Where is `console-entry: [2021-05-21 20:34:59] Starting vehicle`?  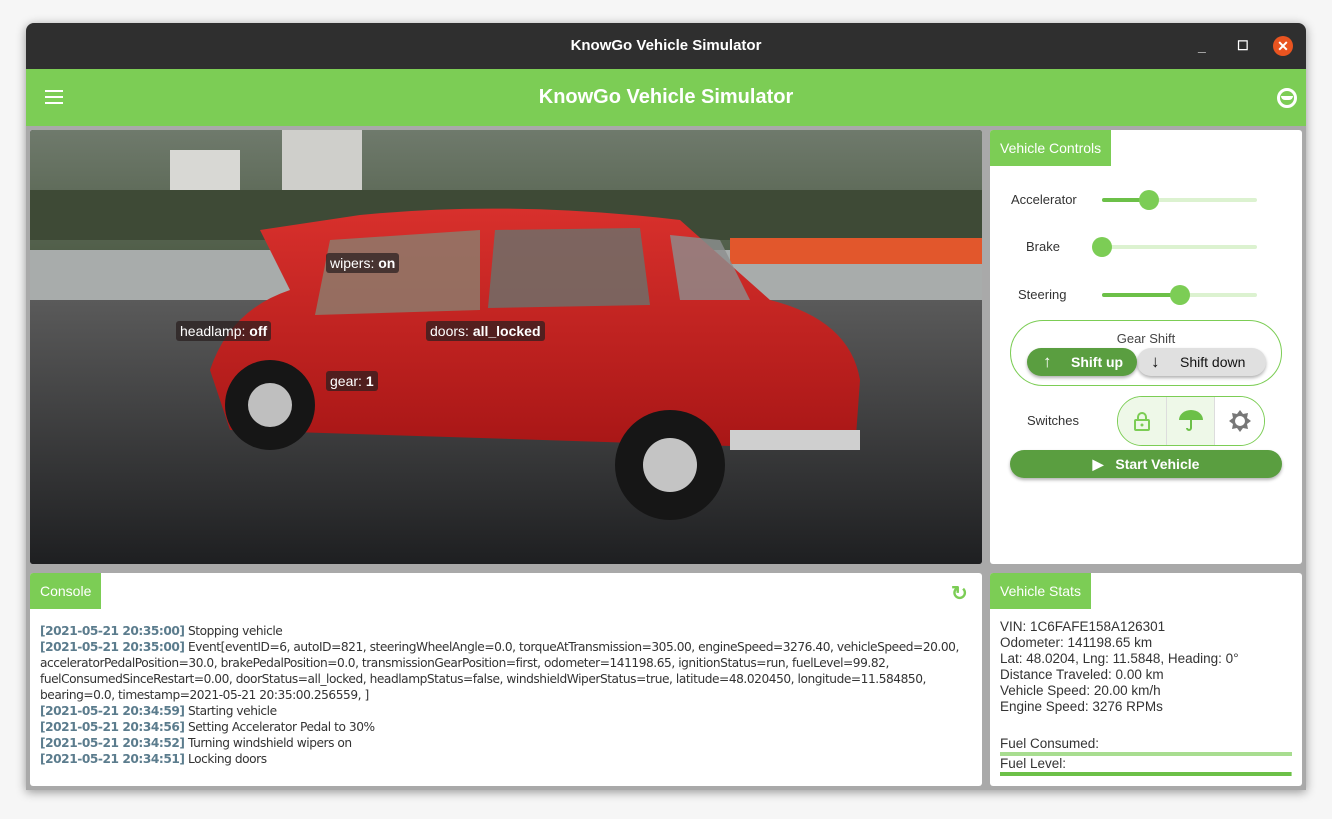
console-entry: [2021-05-21 20:34:59] Starting vehicle is located at coordinates (507, 711).